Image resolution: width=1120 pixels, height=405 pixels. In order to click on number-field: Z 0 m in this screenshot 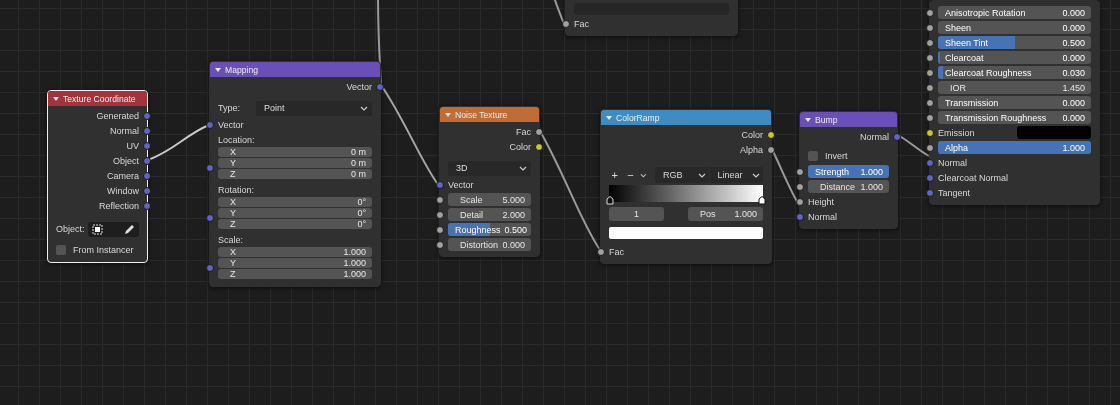, I will do `click(295, 174)`.